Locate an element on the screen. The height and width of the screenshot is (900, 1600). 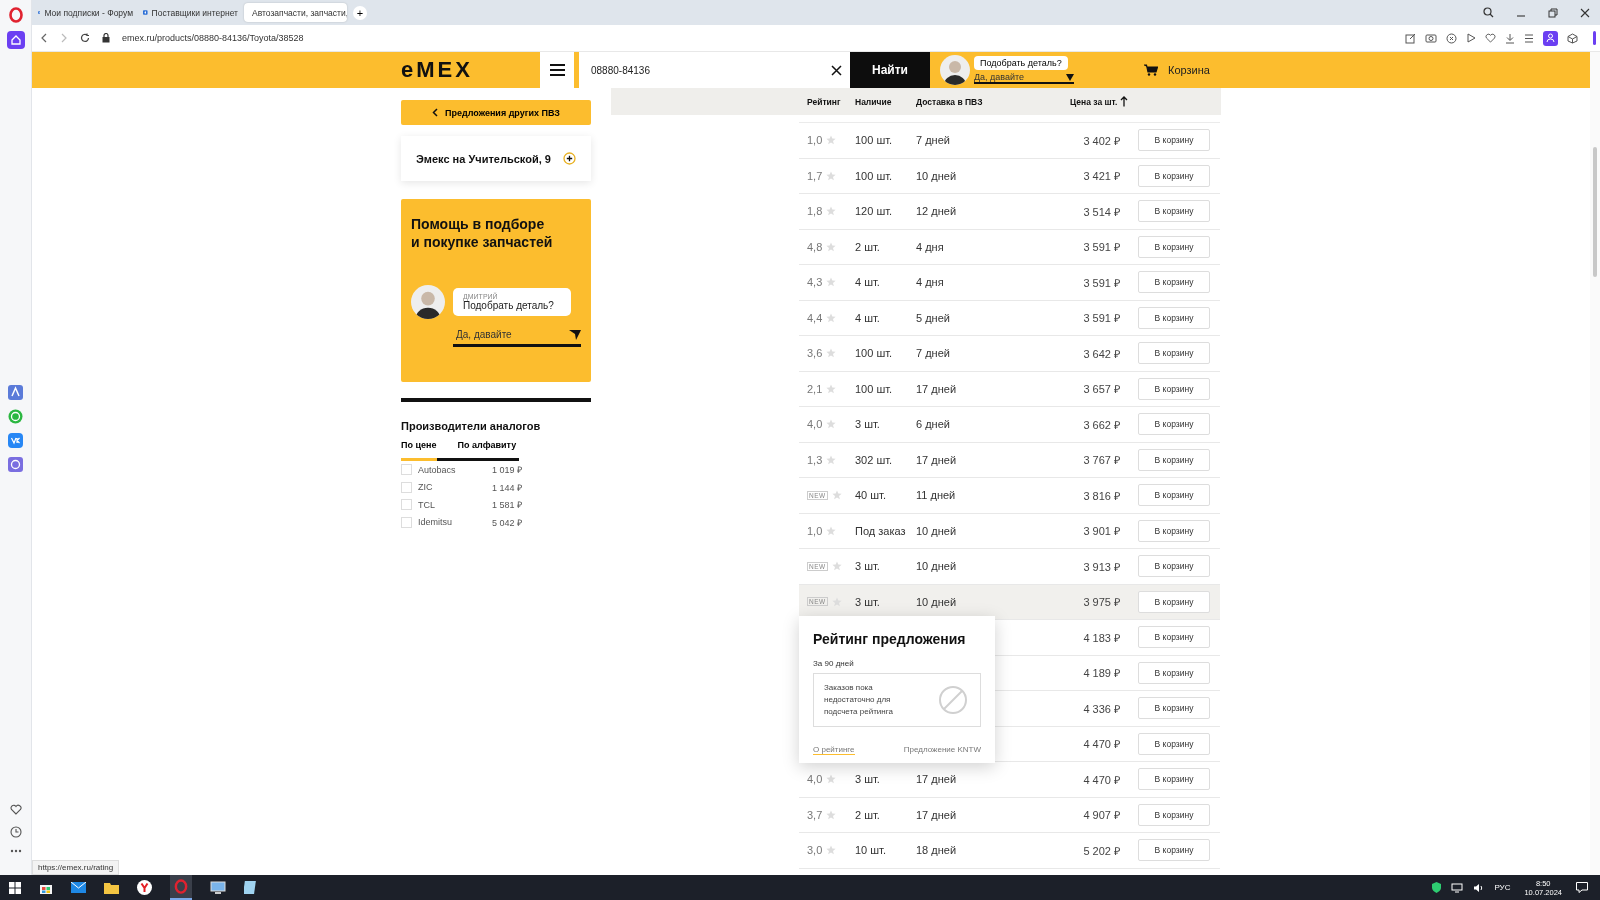
sort-tab: По алфавиту is located at coordinates (488, 450).